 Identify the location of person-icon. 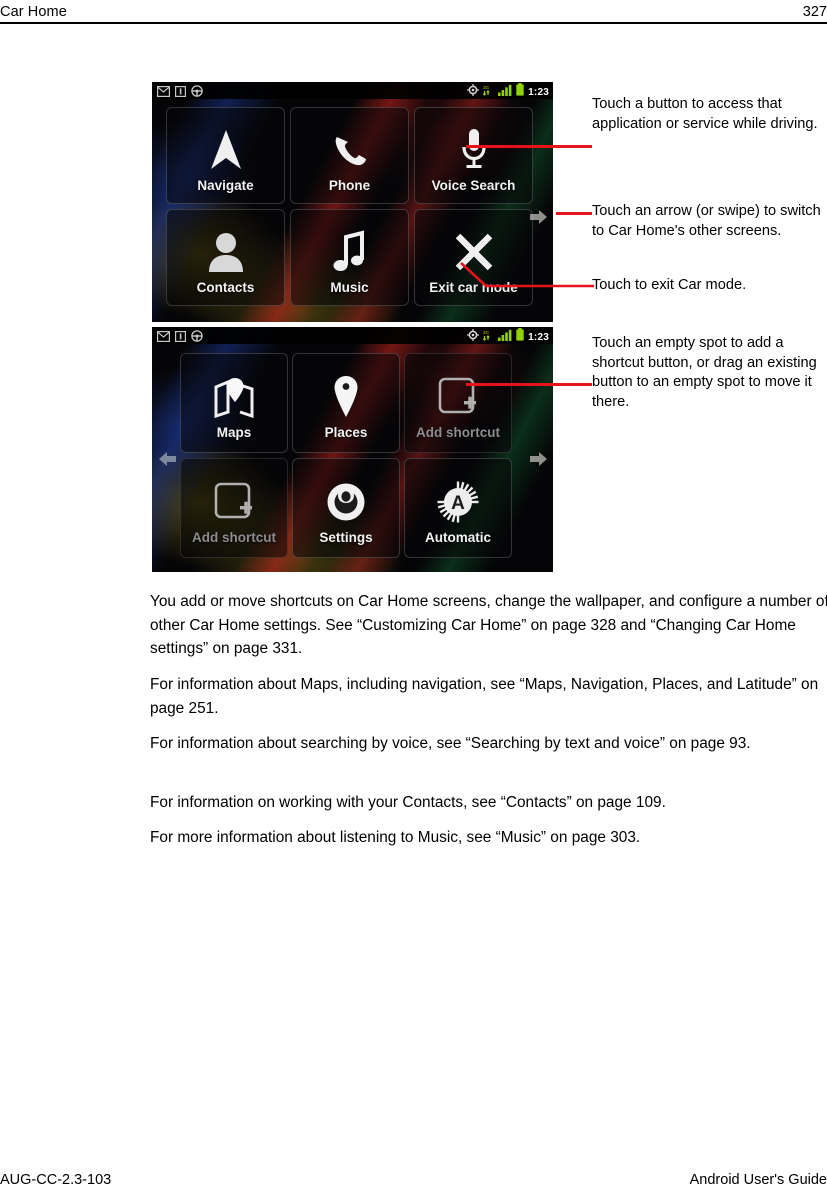
(226, 252).